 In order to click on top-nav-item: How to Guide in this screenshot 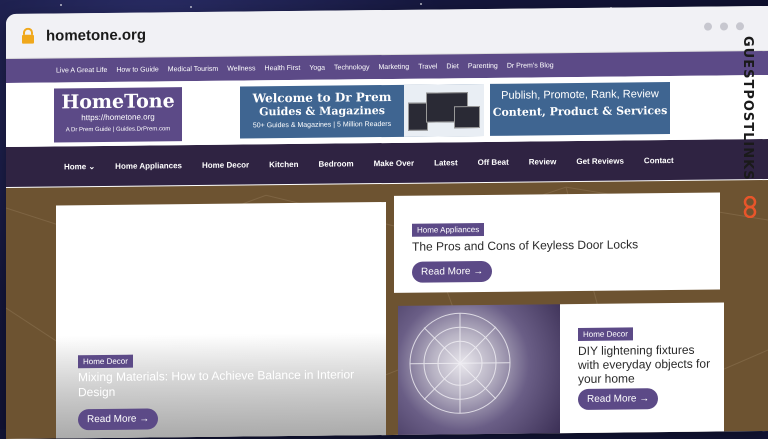, I will do `click(137, 69)`.